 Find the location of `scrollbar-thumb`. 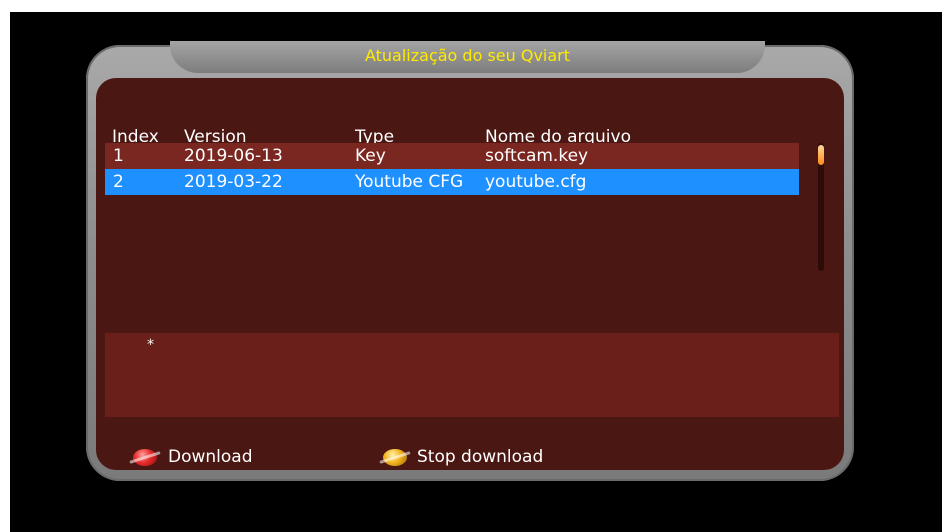

scrollbar-thumb is located at coordinates (821, 155).